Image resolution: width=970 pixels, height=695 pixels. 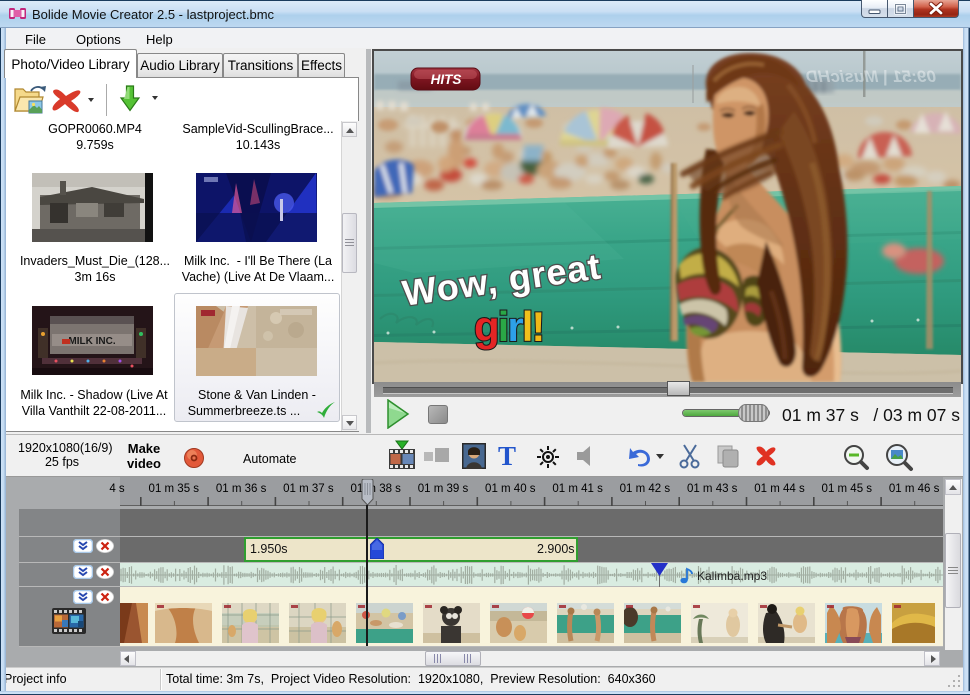 I want to click on svg-text: HITS, so click(x=446, y=79).